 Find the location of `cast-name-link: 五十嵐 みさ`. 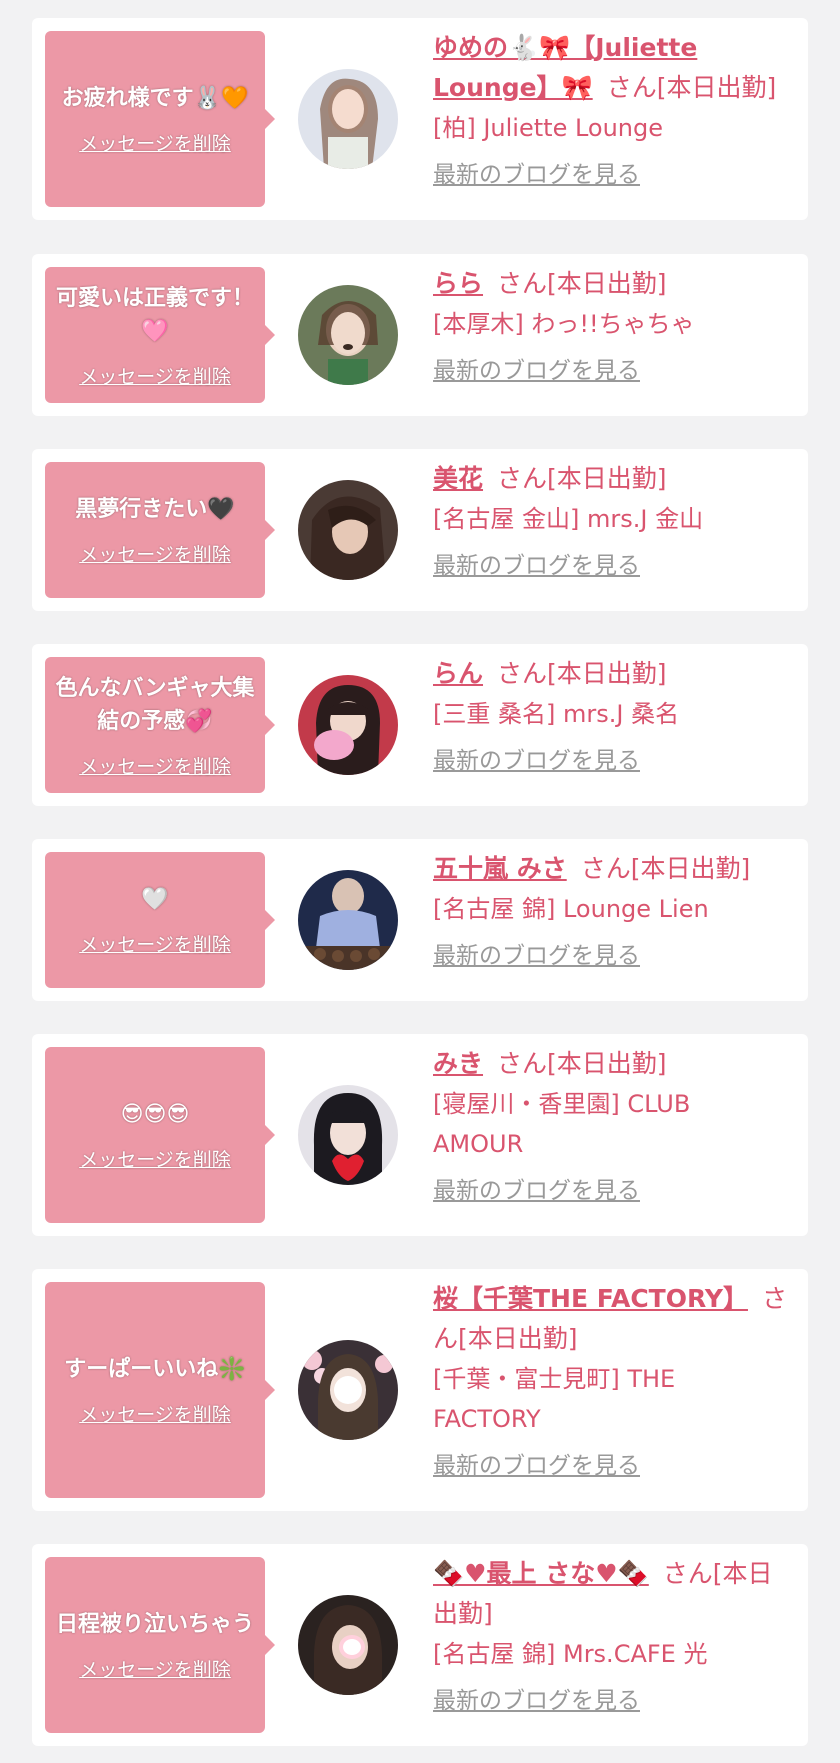

cast-name-link: 五十嵐 みさ is located at coordinates (500, 868).